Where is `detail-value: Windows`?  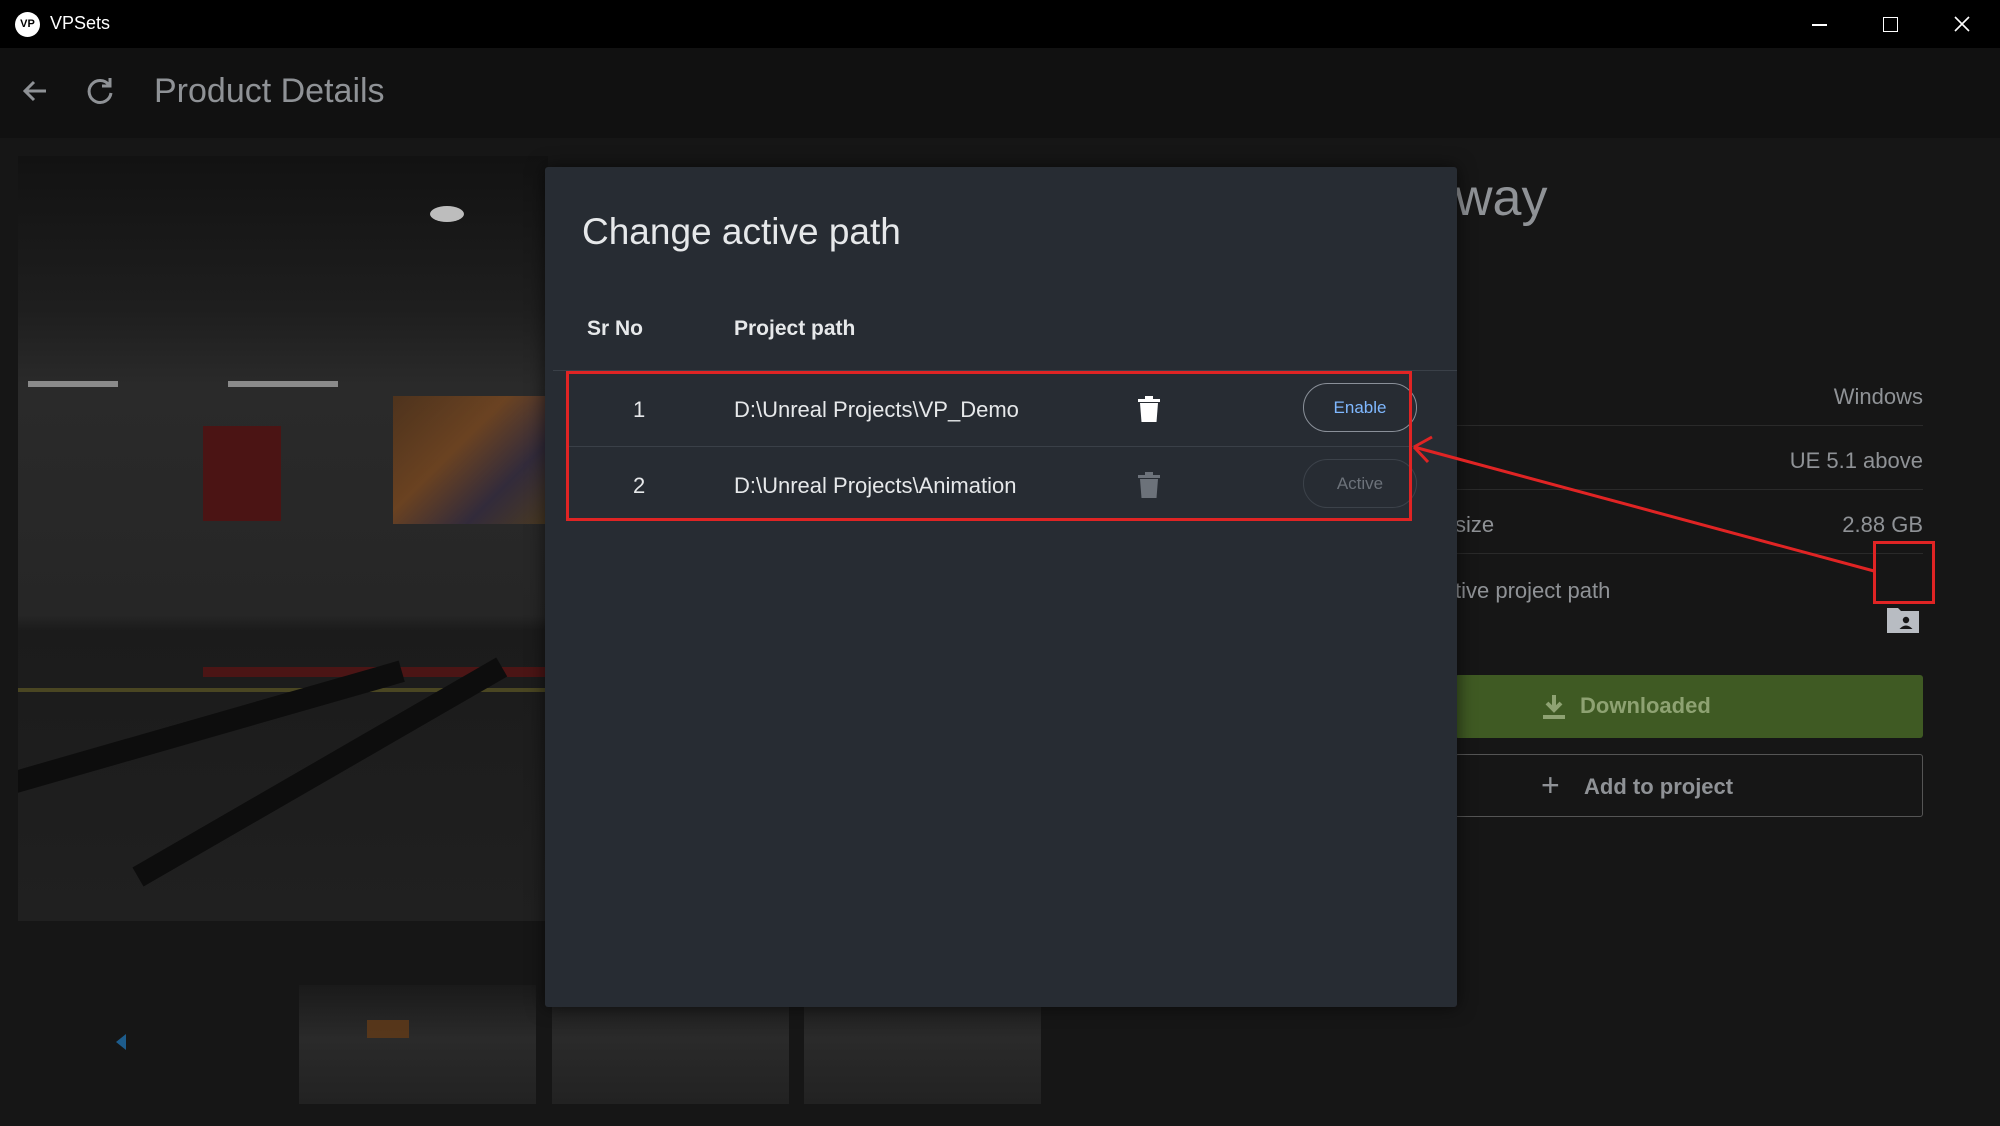 detail-value: Windows is located at coordinates (1878, 396).